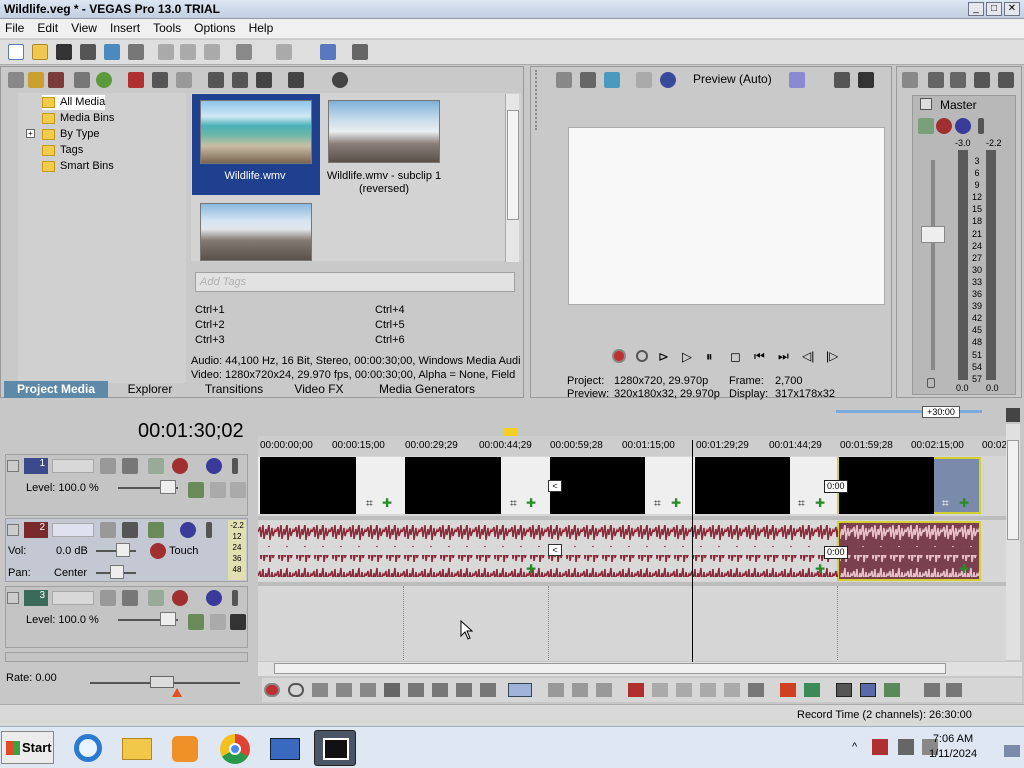  I want to click on zoom-bar, so click(909, 411).